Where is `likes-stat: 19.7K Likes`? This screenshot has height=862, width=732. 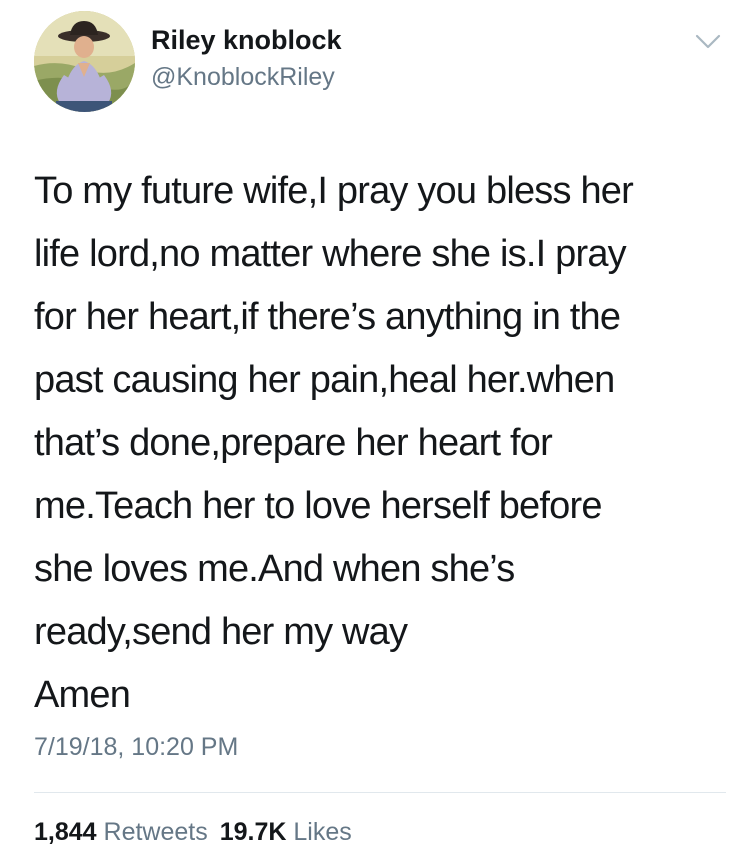
likes-stat: 19.7K Likes is located at coordinates (286, 832).